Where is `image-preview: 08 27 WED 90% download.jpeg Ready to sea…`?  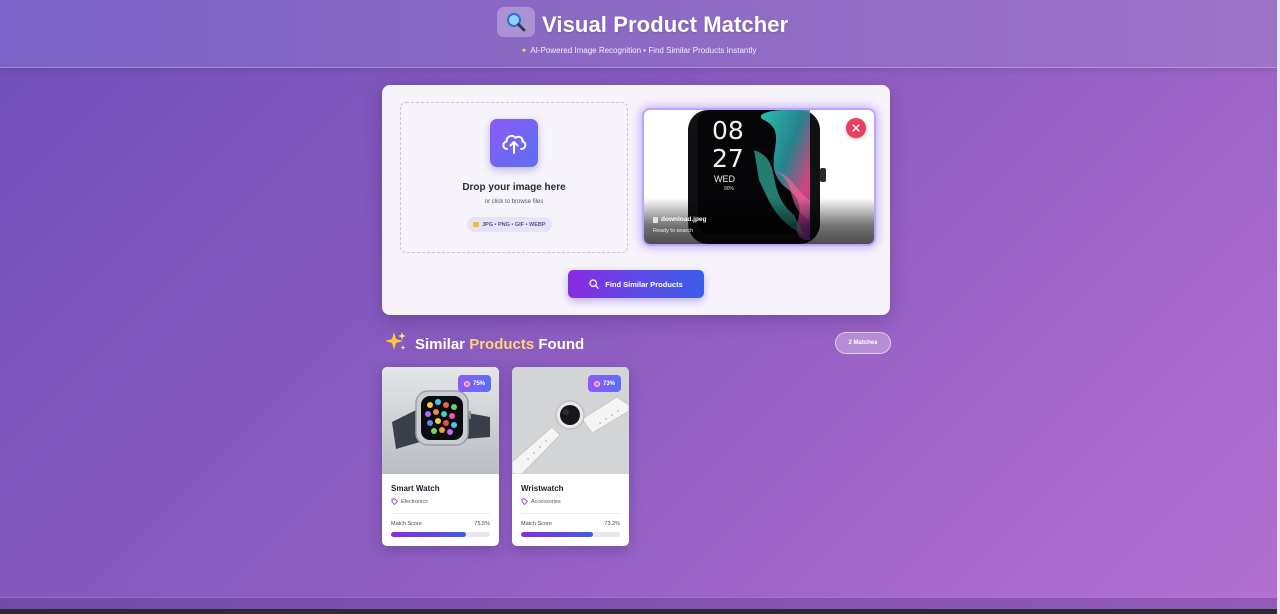
image-preview: 08 27 WED 90% download.jpeg Ready to sea… is located at coordinates (759, 177).